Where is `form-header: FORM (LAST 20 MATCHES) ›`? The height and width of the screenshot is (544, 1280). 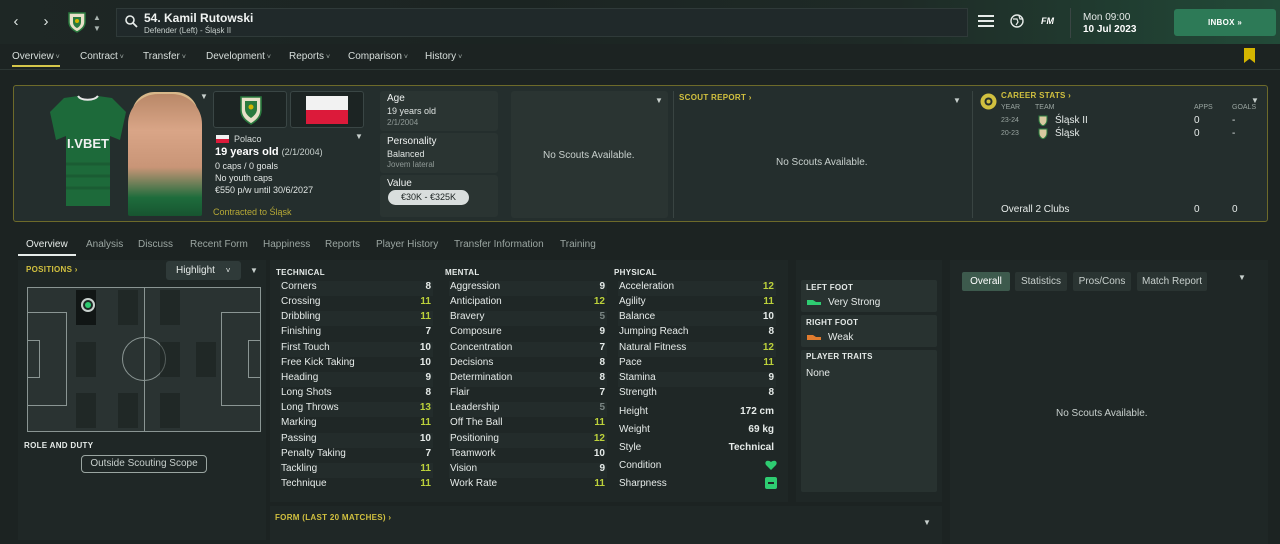
form-header: FORM (LAST 20 MATCHES) › is located at coordinates (333, 517).